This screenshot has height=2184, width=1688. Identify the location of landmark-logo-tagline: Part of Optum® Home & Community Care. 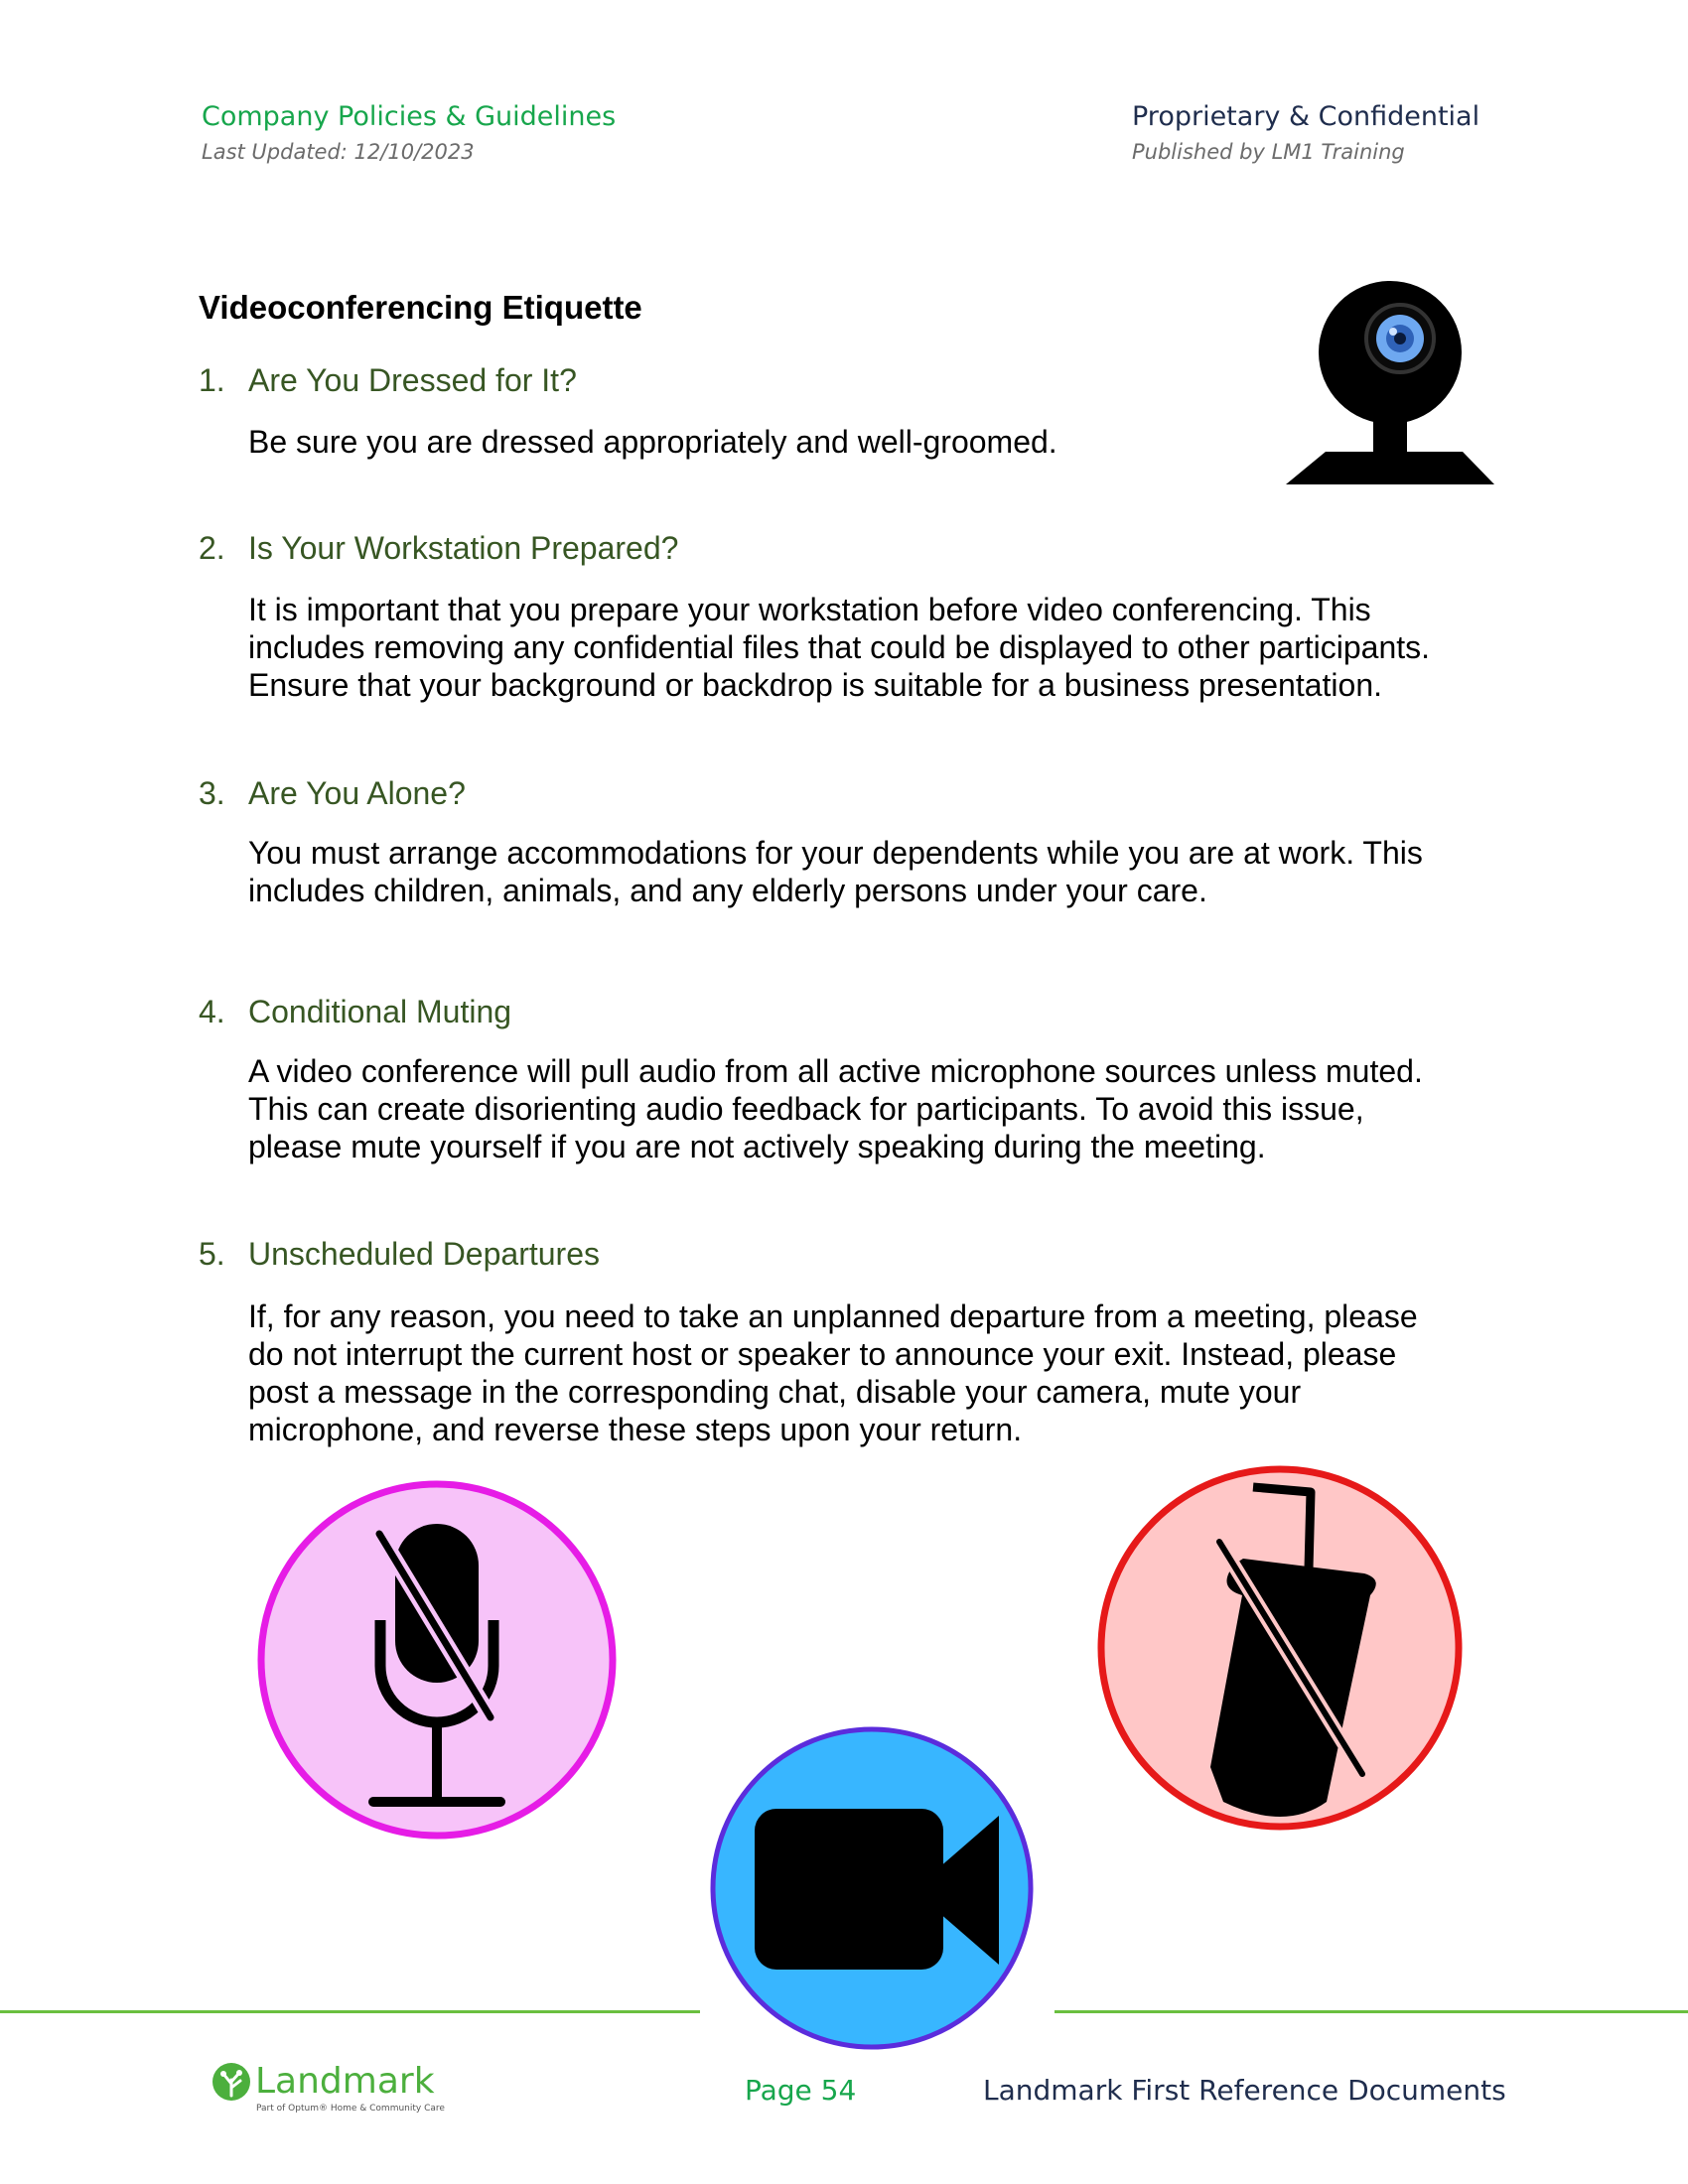
(350, 2109).